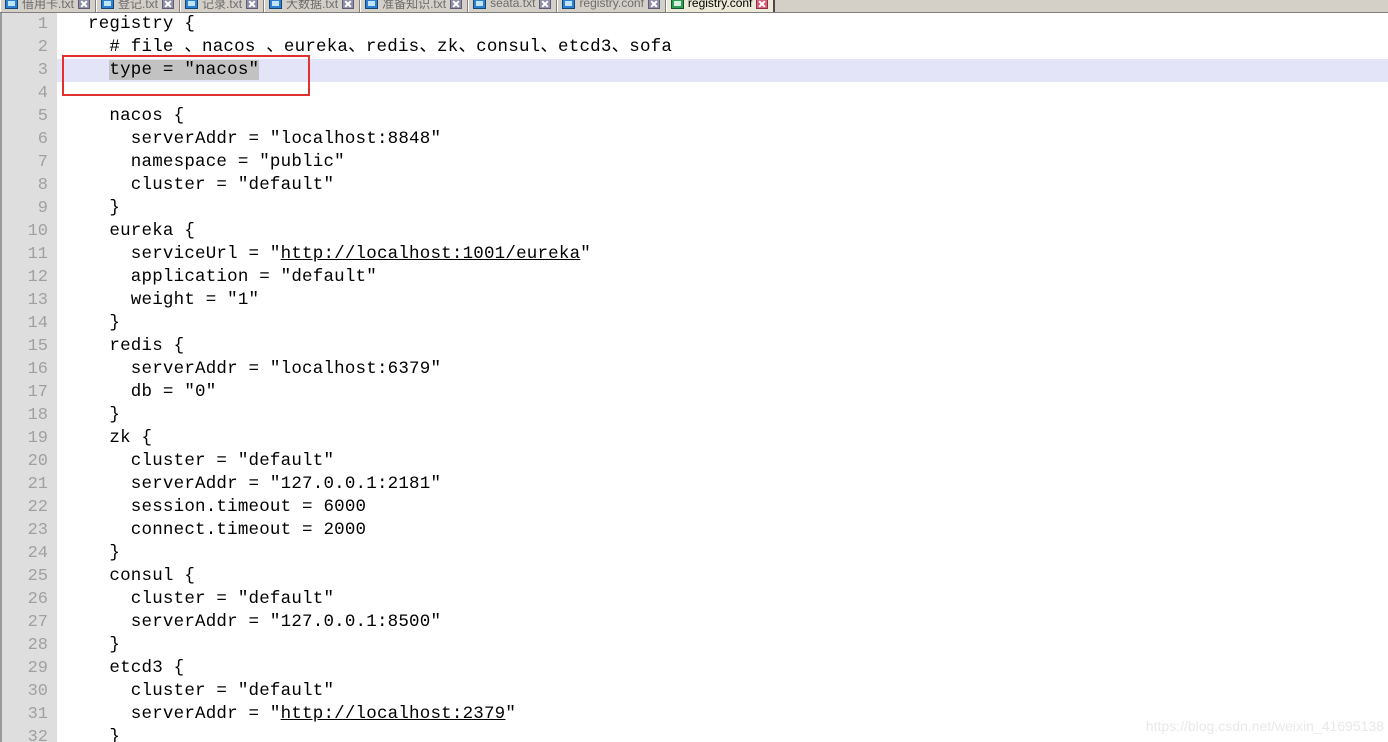 This screenshot has height=742, width=1388. What do you see at coordinates (611, 6) in the screenshot?
I see `tab-6: registry.conf` at bounding box center [611, 6].